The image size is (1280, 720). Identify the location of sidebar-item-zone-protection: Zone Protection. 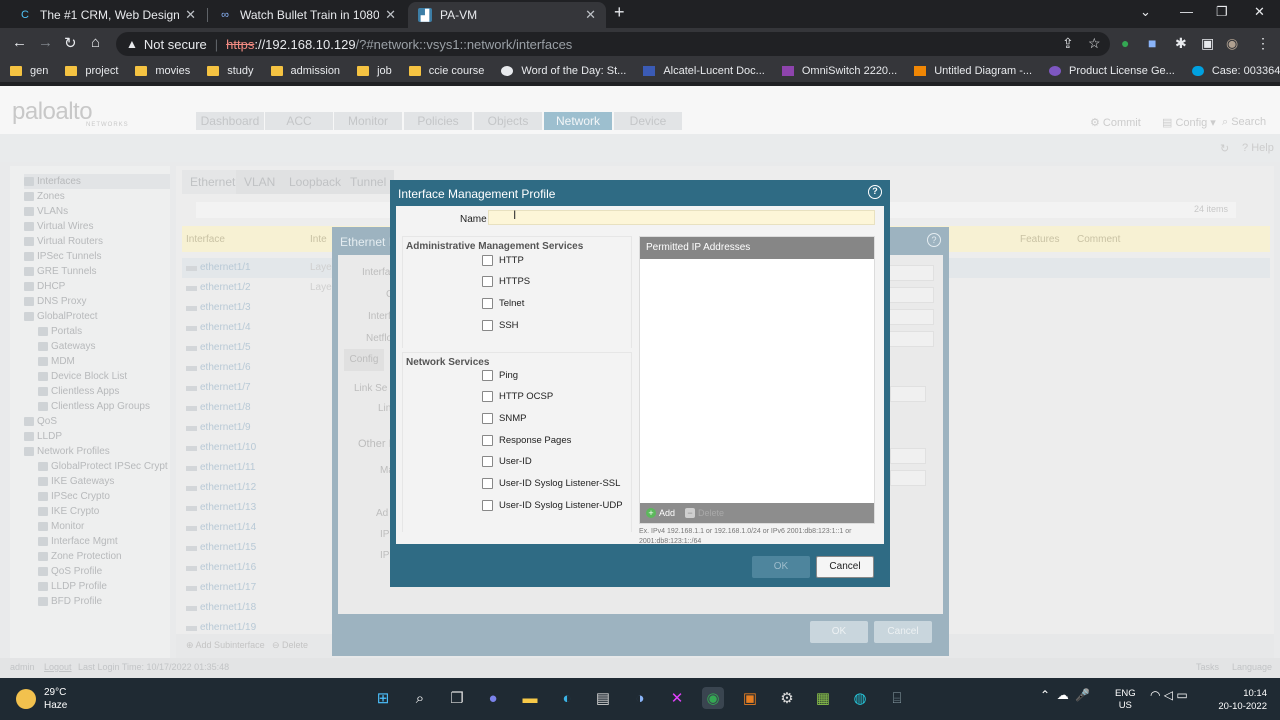
(80, 556).